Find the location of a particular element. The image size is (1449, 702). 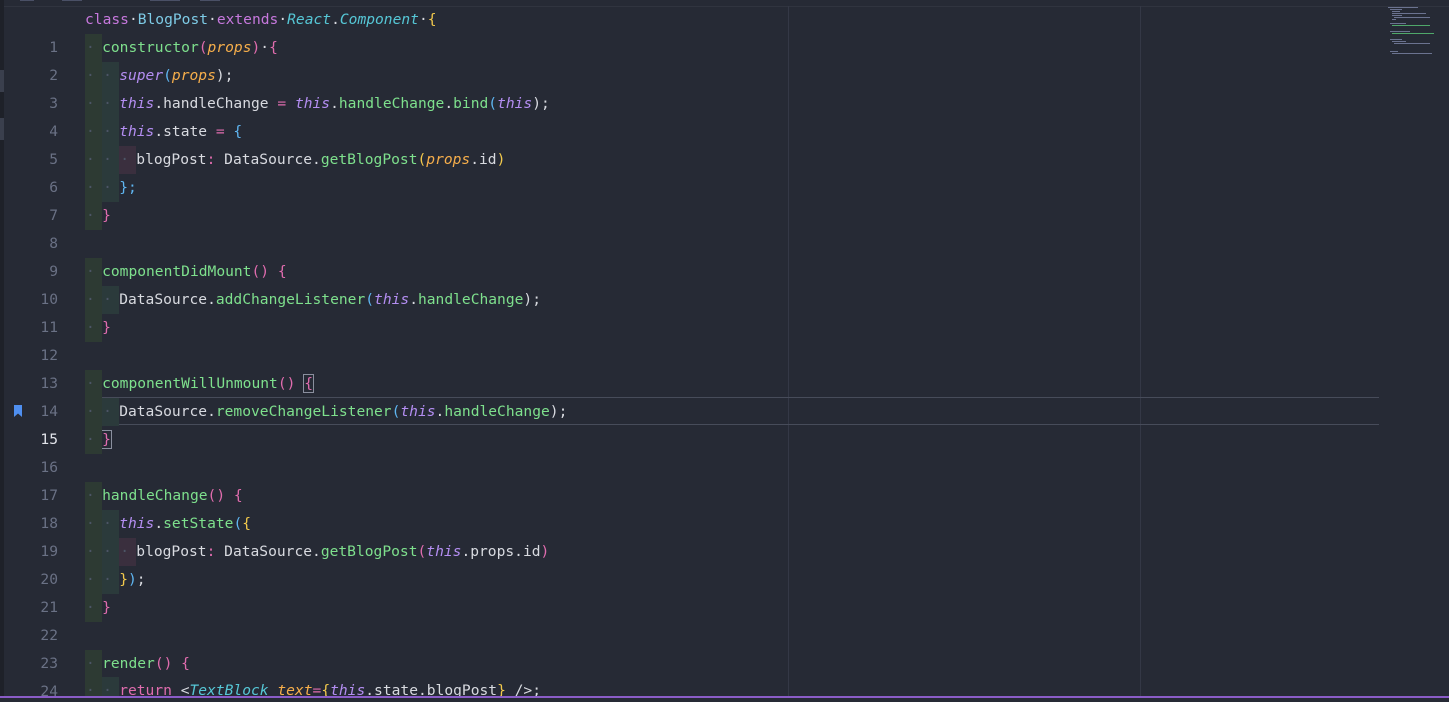

status-accent-bar is located at coordinates (724, 699).